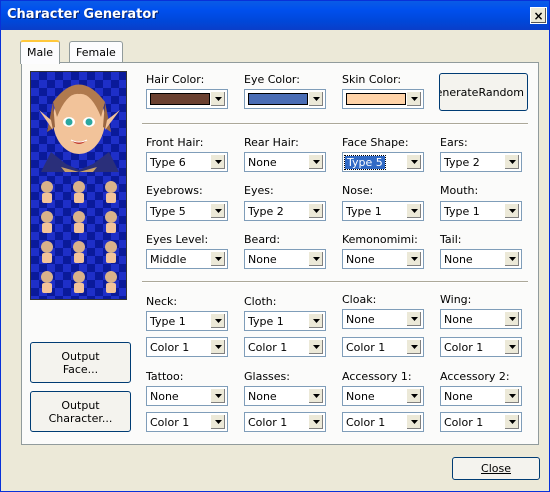 The width and height of the screenshot is (550, 492). What do you see at coordinates (383, 259) in the screenshot?
I see `kemonomimi-dropdown: None` at bounding box center [383, 259].